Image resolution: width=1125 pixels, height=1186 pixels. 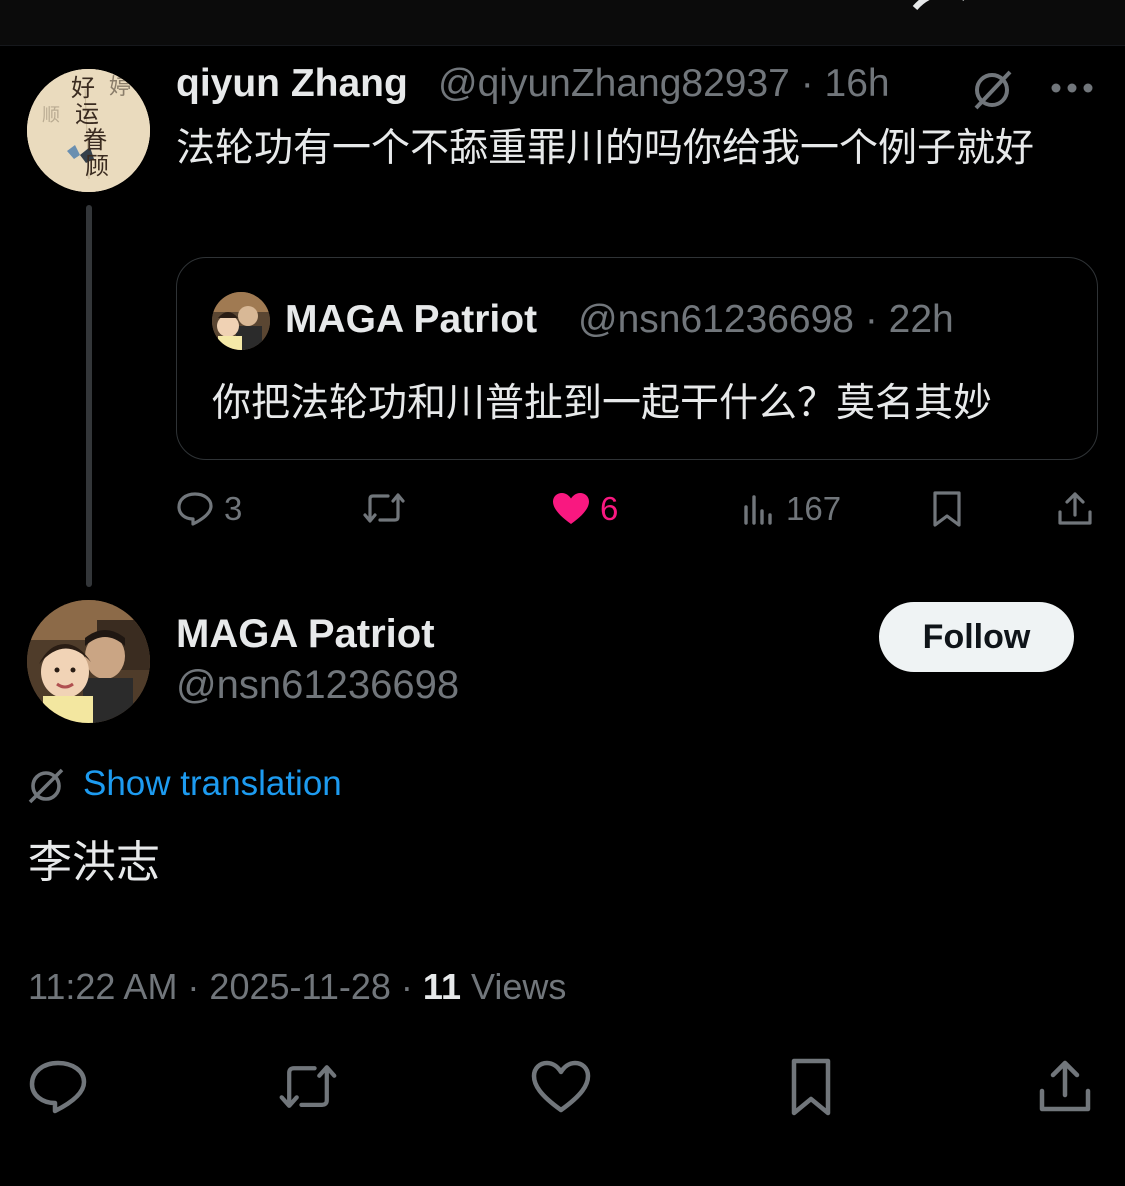 What do you see at coordinates (317, 685) in the screenshot?
I see `main-handle: @nsn61236698` at bounding box center [317, 685].